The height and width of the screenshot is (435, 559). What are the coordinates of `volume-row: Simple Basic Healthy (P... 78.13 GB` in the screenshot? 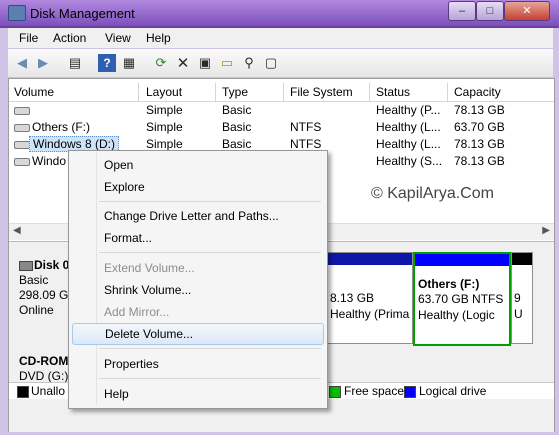 It's located at (281, 110).